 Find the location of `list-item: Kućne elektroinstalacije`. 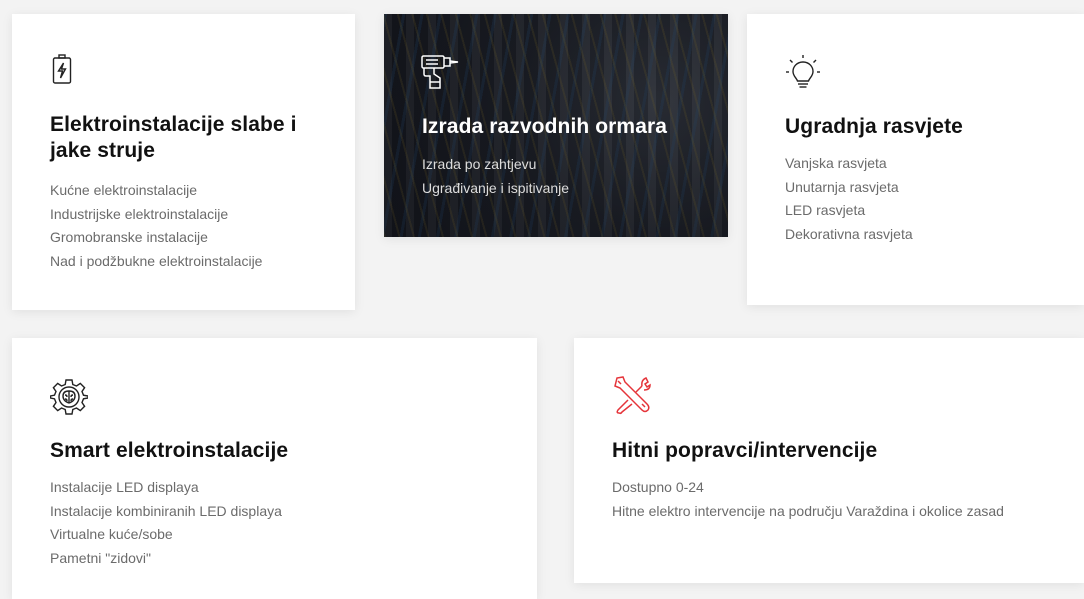

list-item: Kućne elektroinstalacije is located at coordinates (124, 190).